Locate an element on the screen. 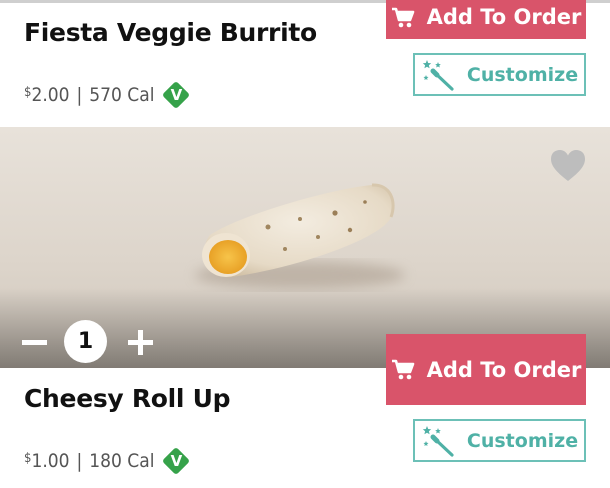 This screenshot has width=610, height=488. minus-icon is located at coordinates (34, 342).